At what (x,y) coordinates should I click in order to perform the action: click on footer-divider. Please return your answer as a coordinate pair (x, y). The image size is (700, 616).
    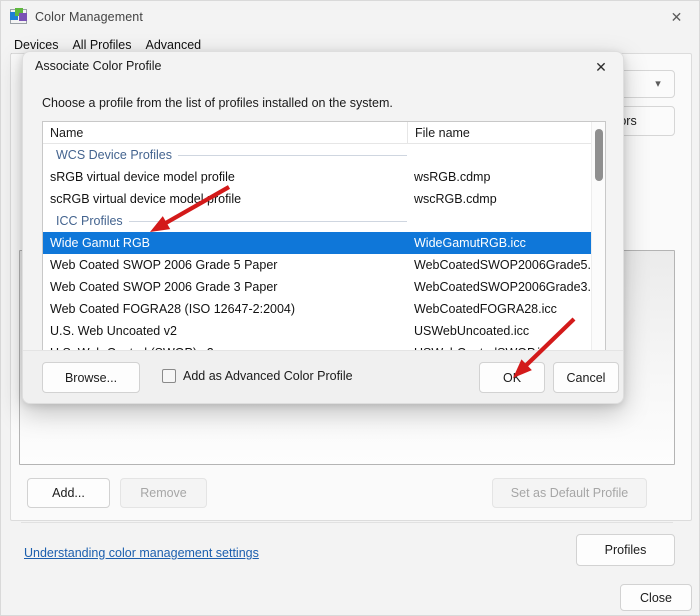
    Looking at the image, I should click on (347, 522).